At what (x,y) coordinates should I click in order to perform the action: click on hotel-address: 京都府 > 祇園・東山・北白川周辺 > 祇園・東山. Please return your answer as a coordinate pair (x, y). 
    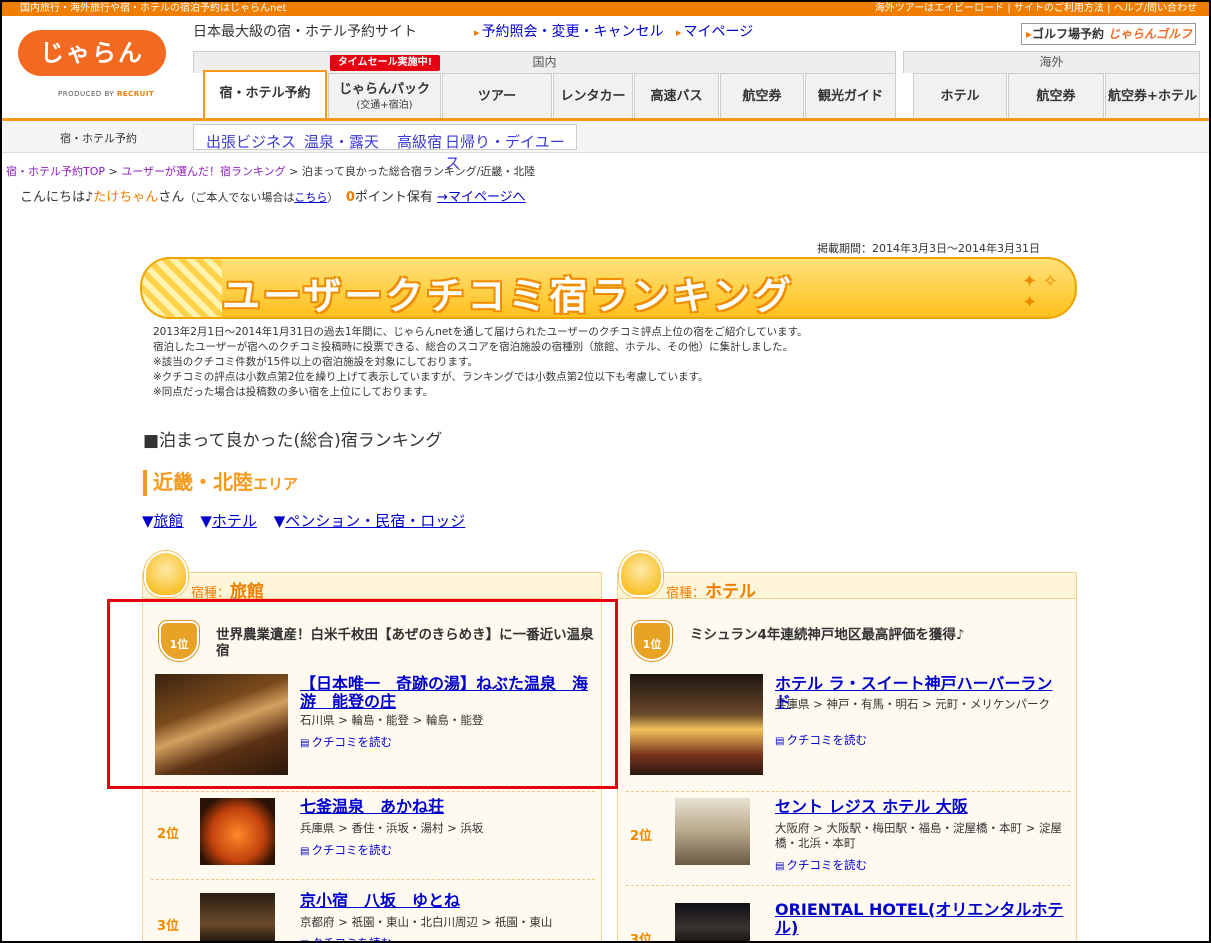
    Looking at the image, I should click on (426, 922).